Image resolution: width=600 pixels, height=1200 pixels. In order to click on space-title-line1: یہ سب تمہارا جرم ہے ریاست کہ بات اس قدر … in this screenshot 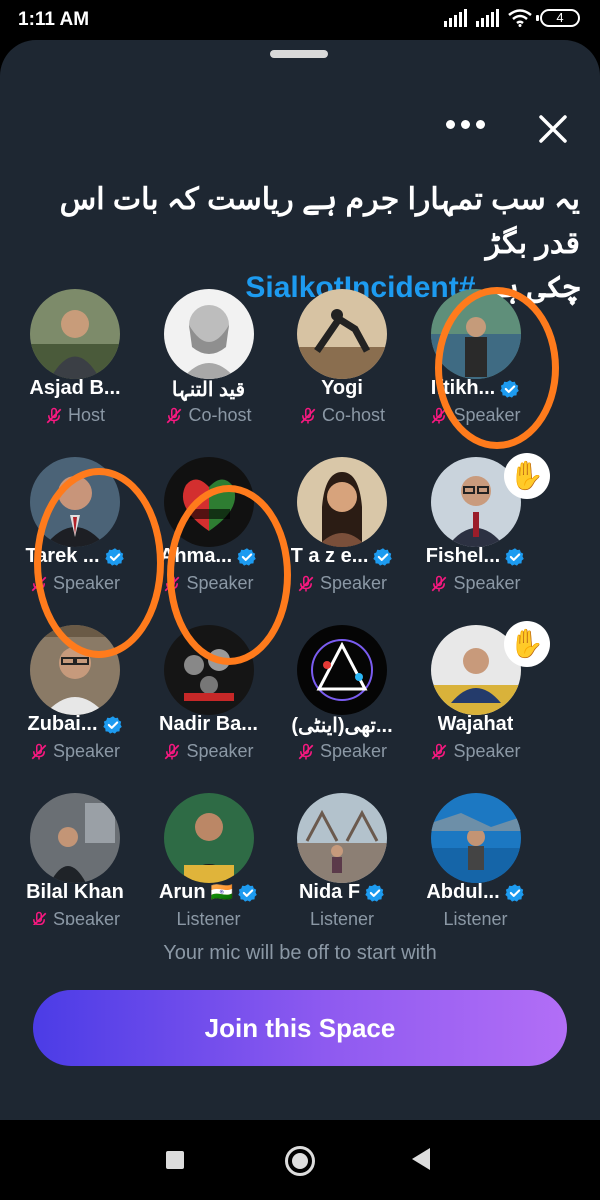, I will do `click(319, 221)`.